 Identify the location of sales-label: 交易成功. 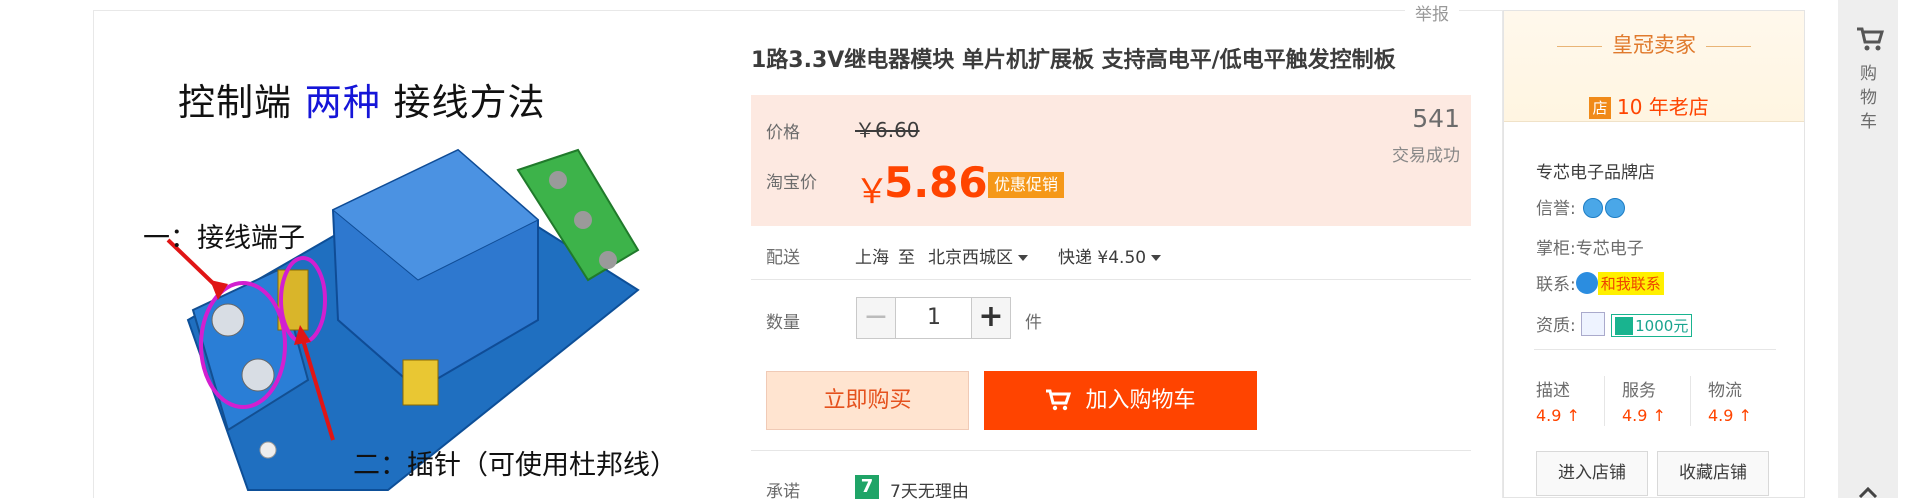
(1426, 156).